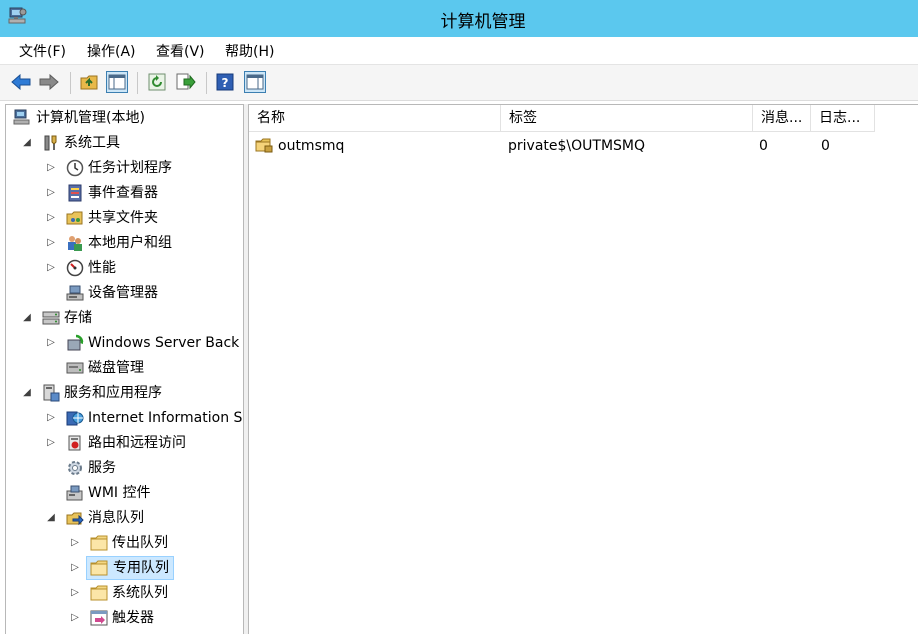 The image size is (918, 634). I want to click on up-folder-icon, so click(90, 82).